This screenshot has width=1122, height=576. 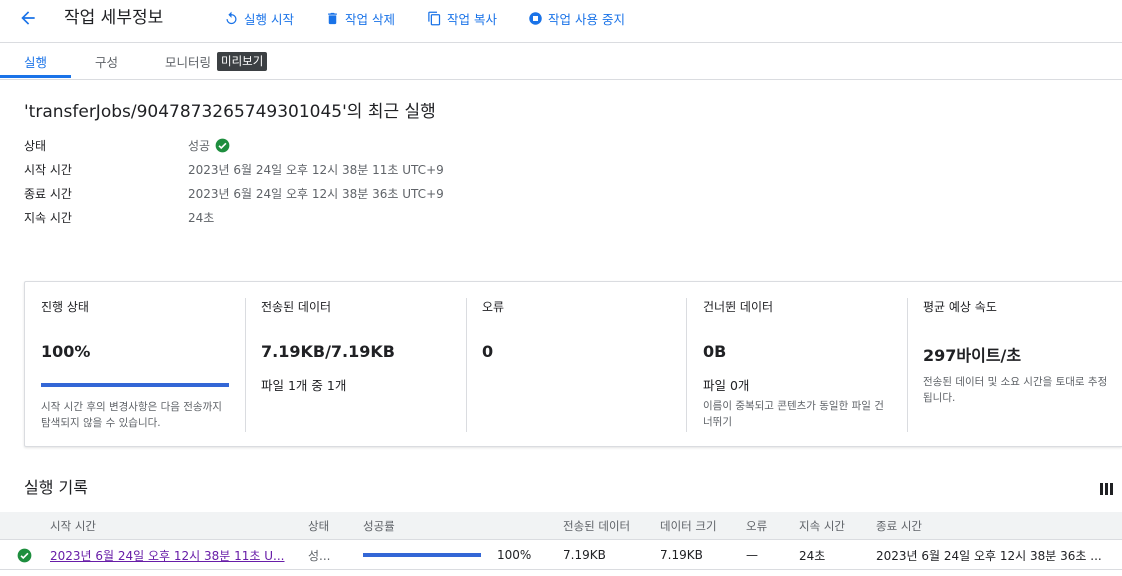 I want to click on skipped-files: 파일 0개, so click(x=726, y=385).